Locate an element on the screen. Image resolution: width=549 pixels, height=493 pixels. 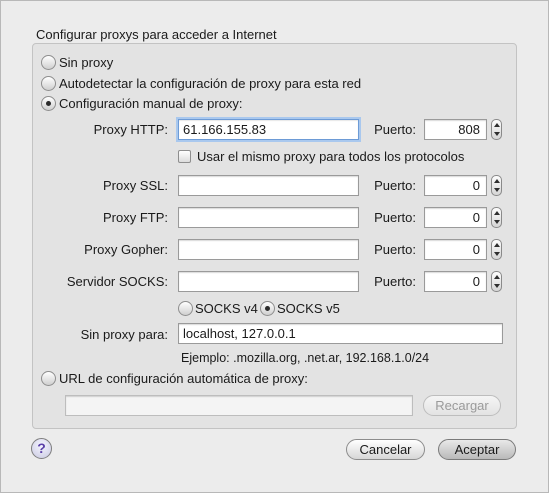
ssl-proxy-host-input is located at coordinates (268, 185).